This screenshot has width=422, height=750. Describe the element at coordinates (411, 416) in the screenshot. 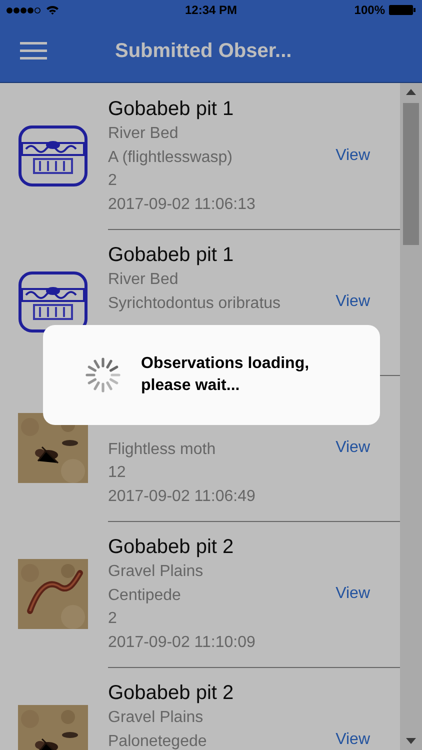

I see `scrollbar` at that location.